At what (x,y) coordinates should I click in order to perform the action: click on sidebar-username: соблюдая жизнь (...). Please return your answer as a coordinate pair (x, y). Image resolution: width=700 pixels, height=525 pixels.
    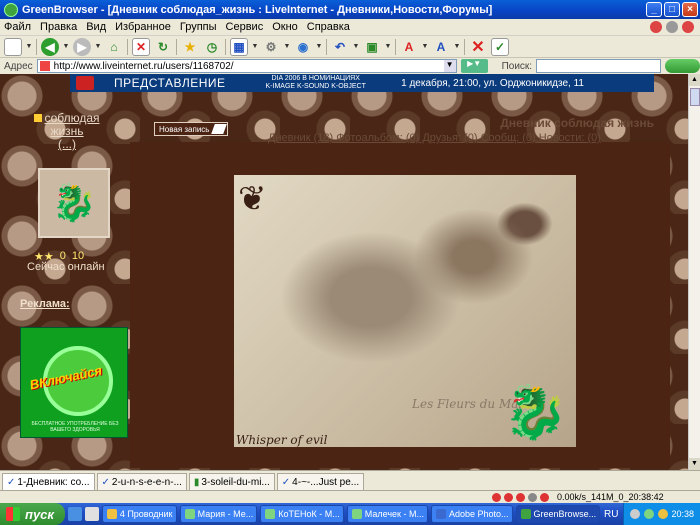
    Looking at the image, I should click on (67, 131).